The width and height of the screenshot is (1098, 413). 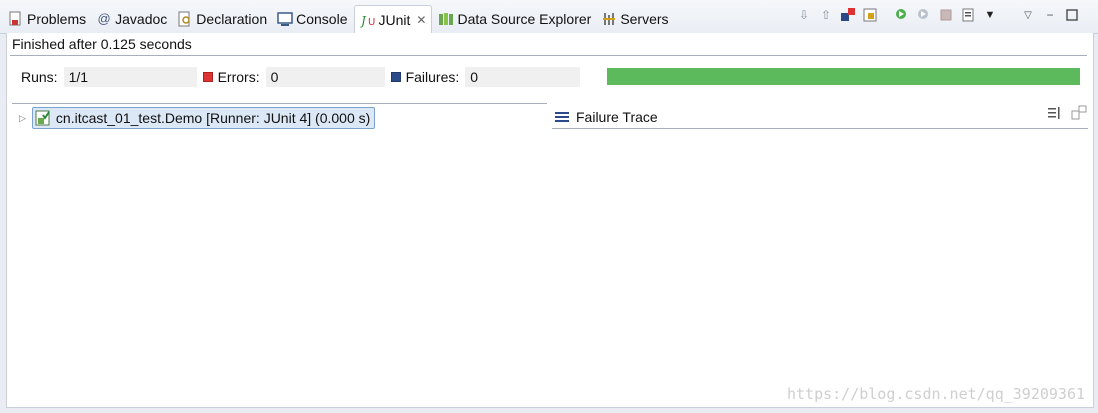 What do you see at coordinates (924, 15) in the screenshot?
I see `rerun-failures-first-icon` at bounding box center [924, 15].